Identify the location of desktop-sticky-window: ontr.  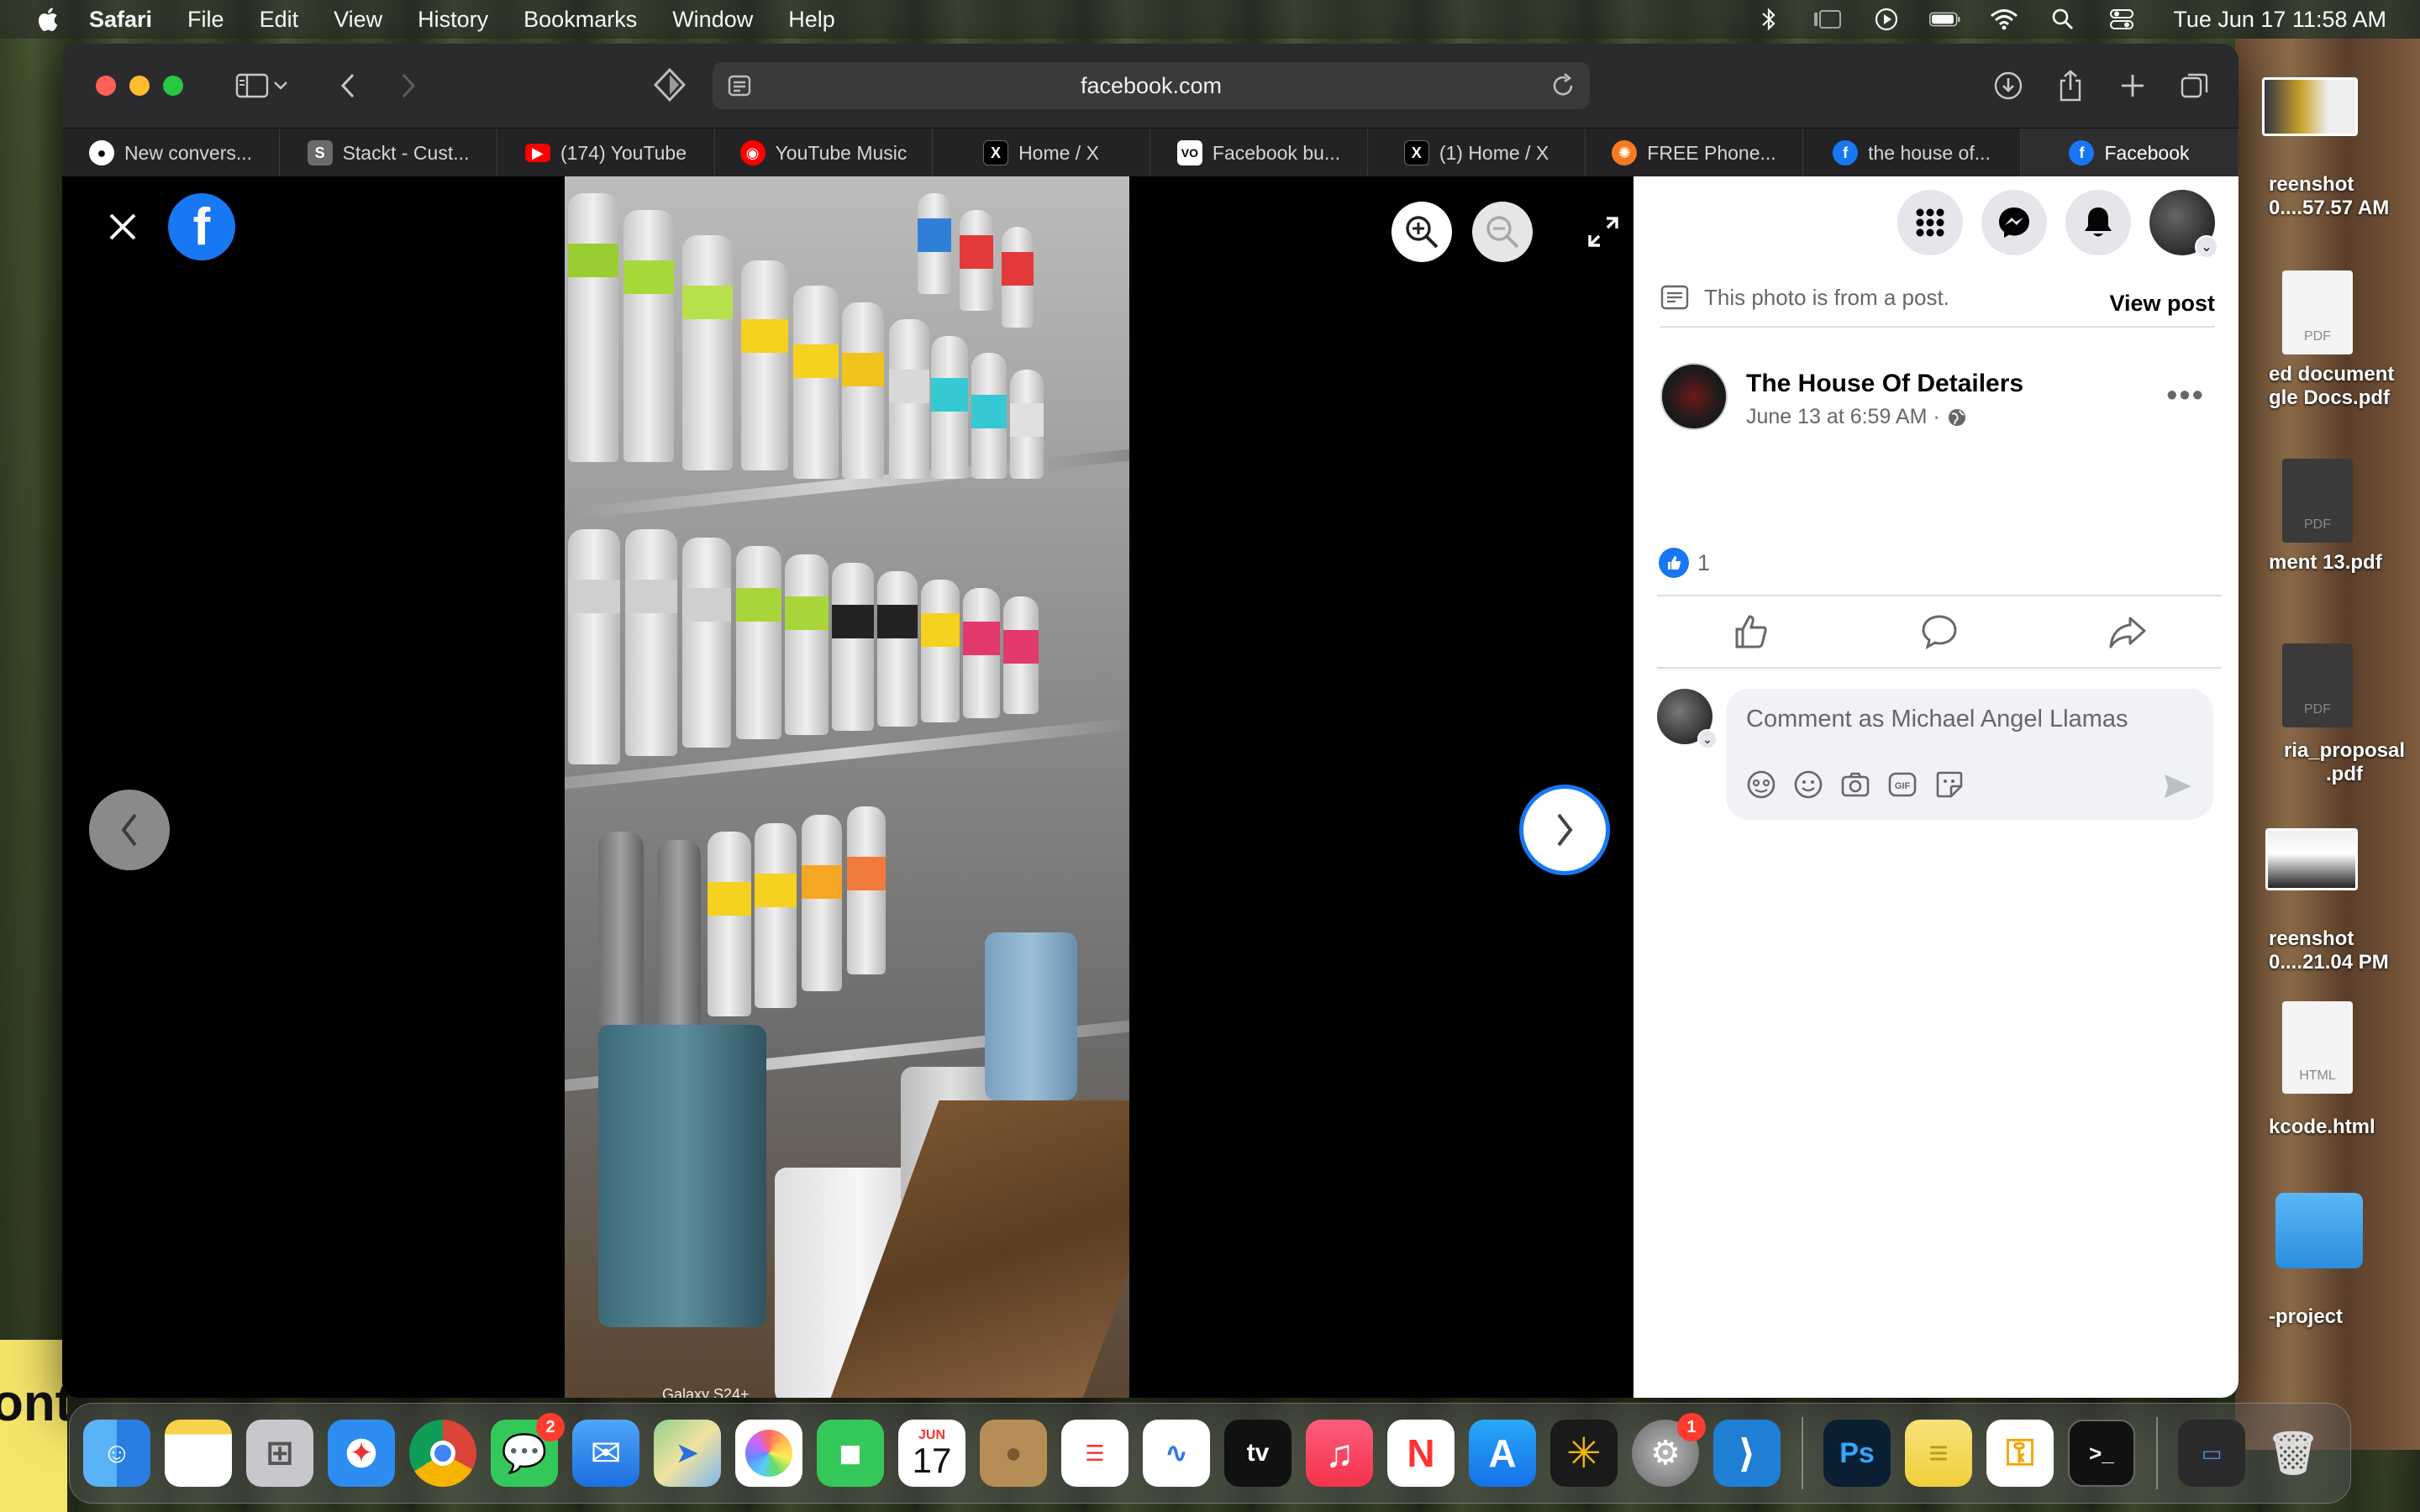
(34, 1426).